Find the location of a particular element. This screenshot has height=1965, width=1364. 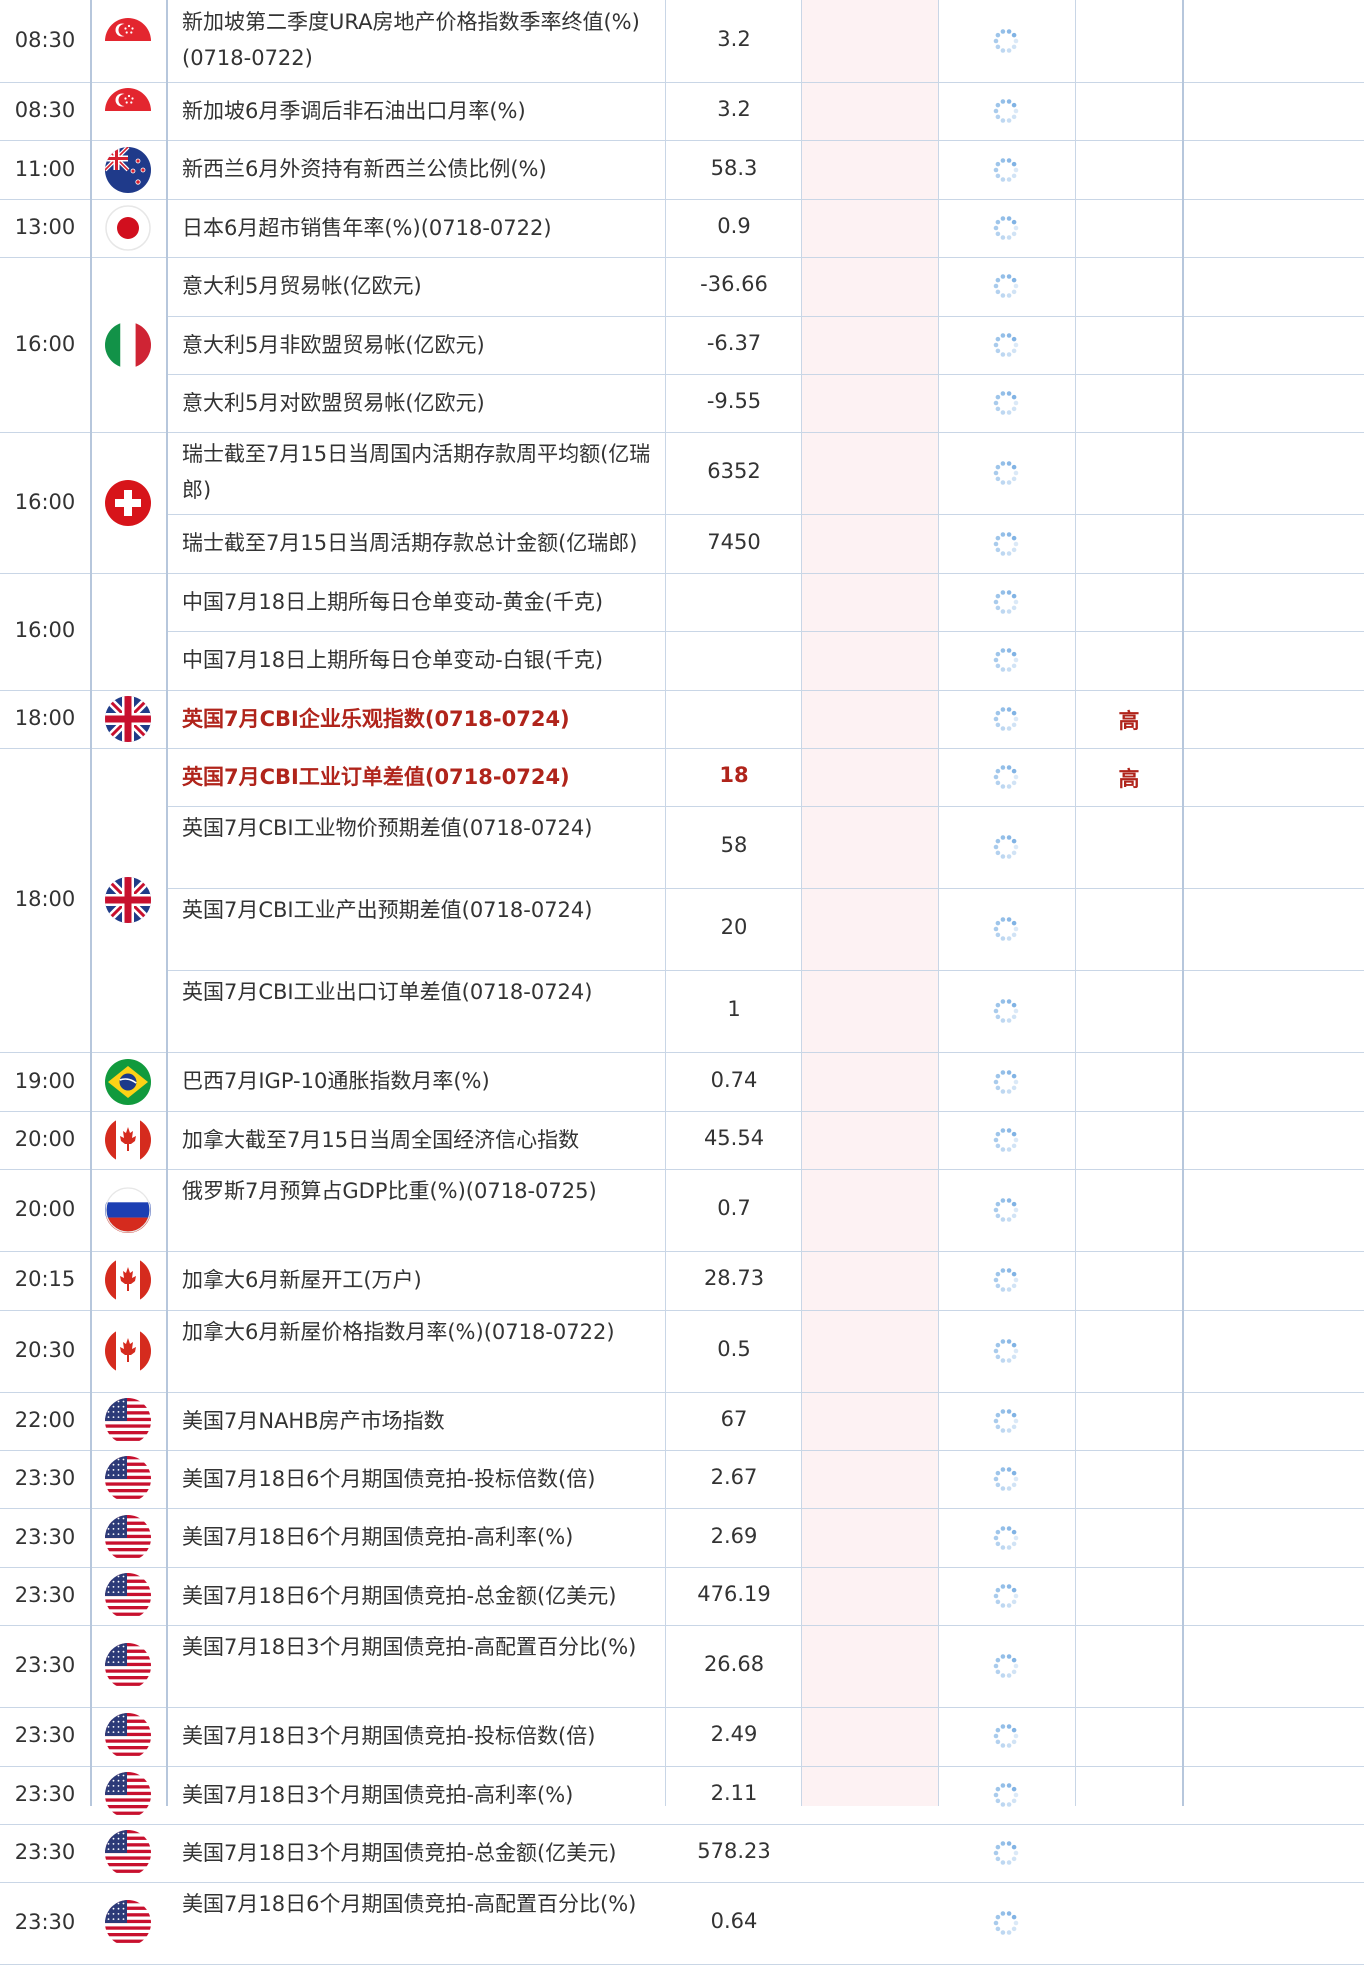

event-time: 20:30 is located at coordinates (45, 1349).